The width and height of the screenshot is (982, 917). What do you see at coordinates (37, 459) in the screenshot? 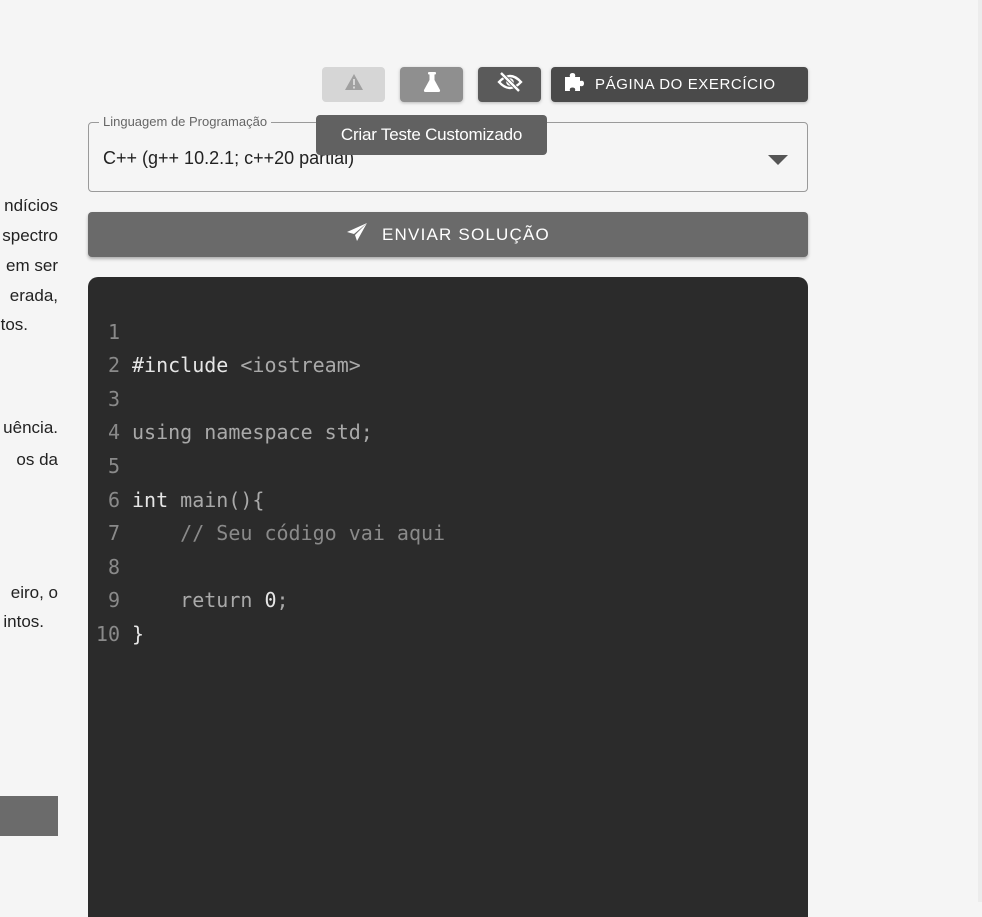
I see `statement-line: os da` at bounding box center [37, 459].